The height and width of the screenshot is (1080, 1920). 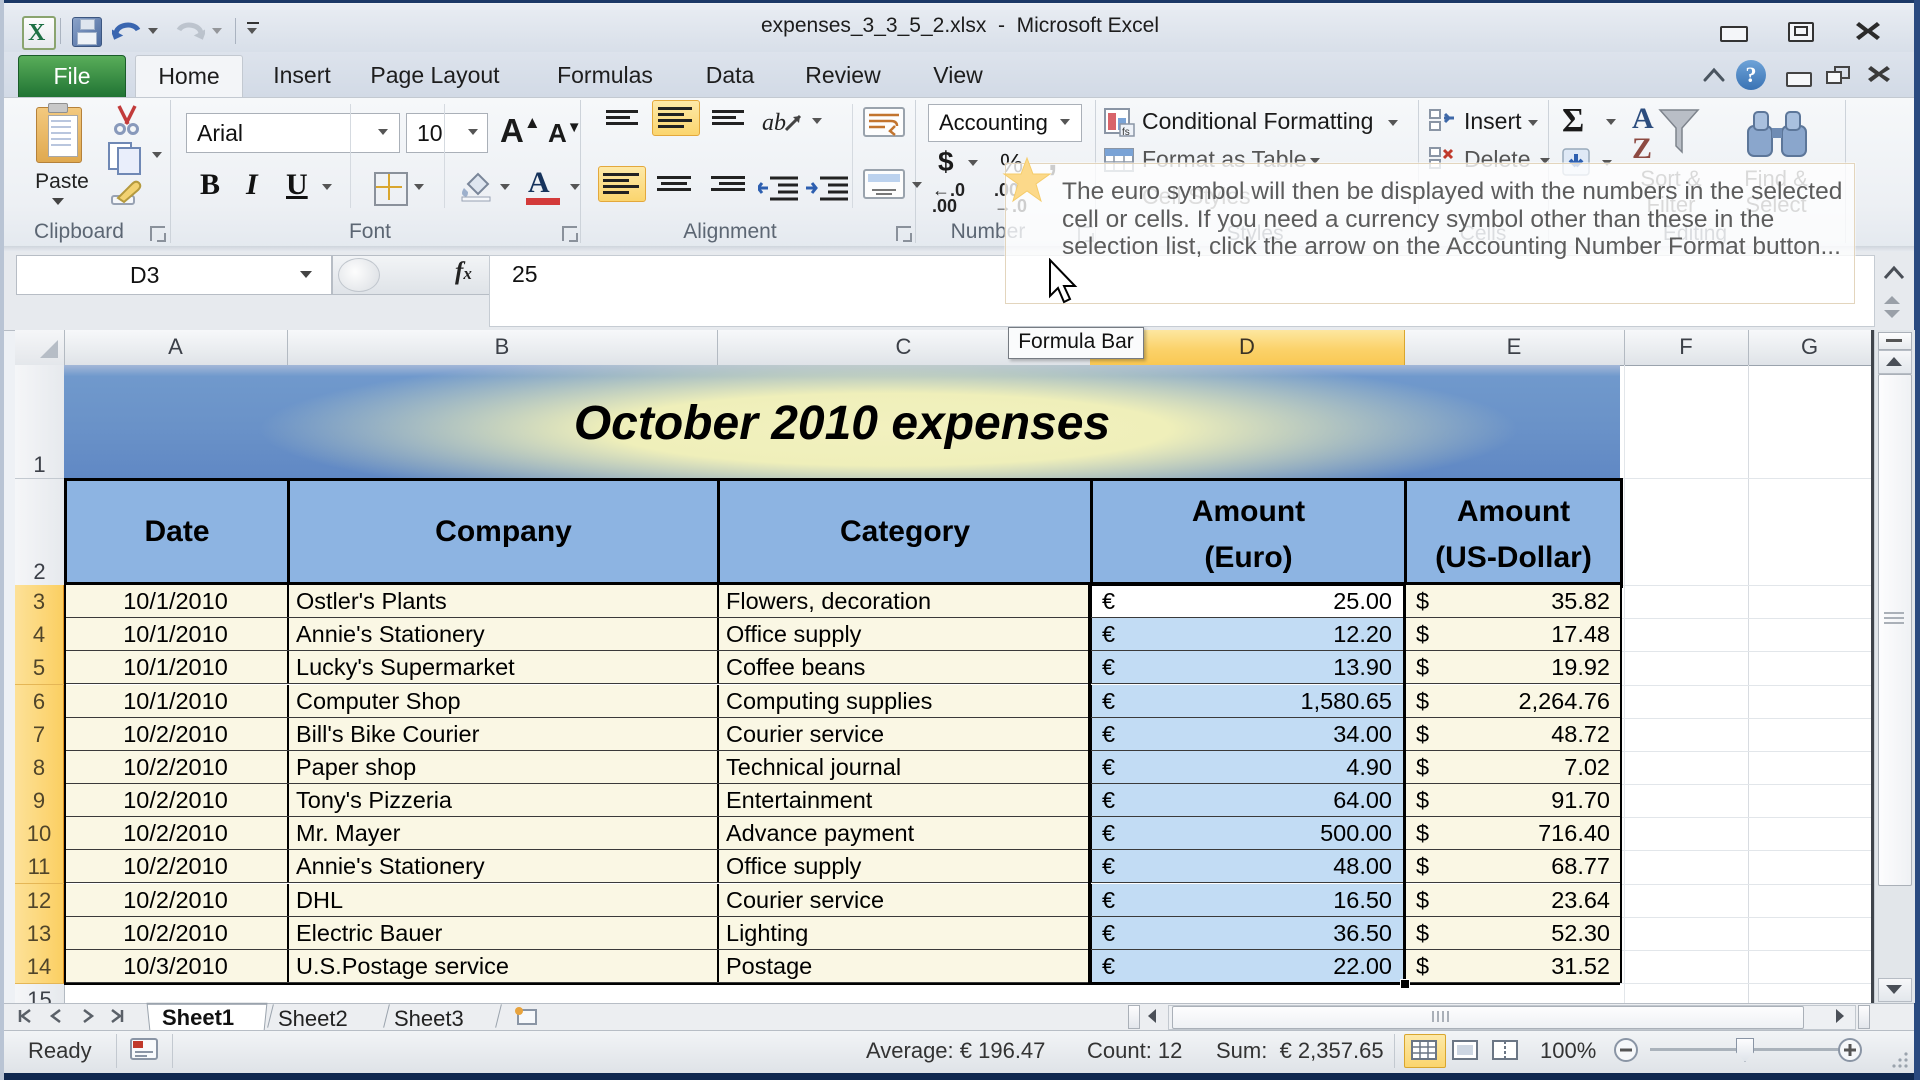 What do you see at coordinates (1642, 148) in the screenshot?
I see `svg-text: Z` at bounding box center [1642, 148].